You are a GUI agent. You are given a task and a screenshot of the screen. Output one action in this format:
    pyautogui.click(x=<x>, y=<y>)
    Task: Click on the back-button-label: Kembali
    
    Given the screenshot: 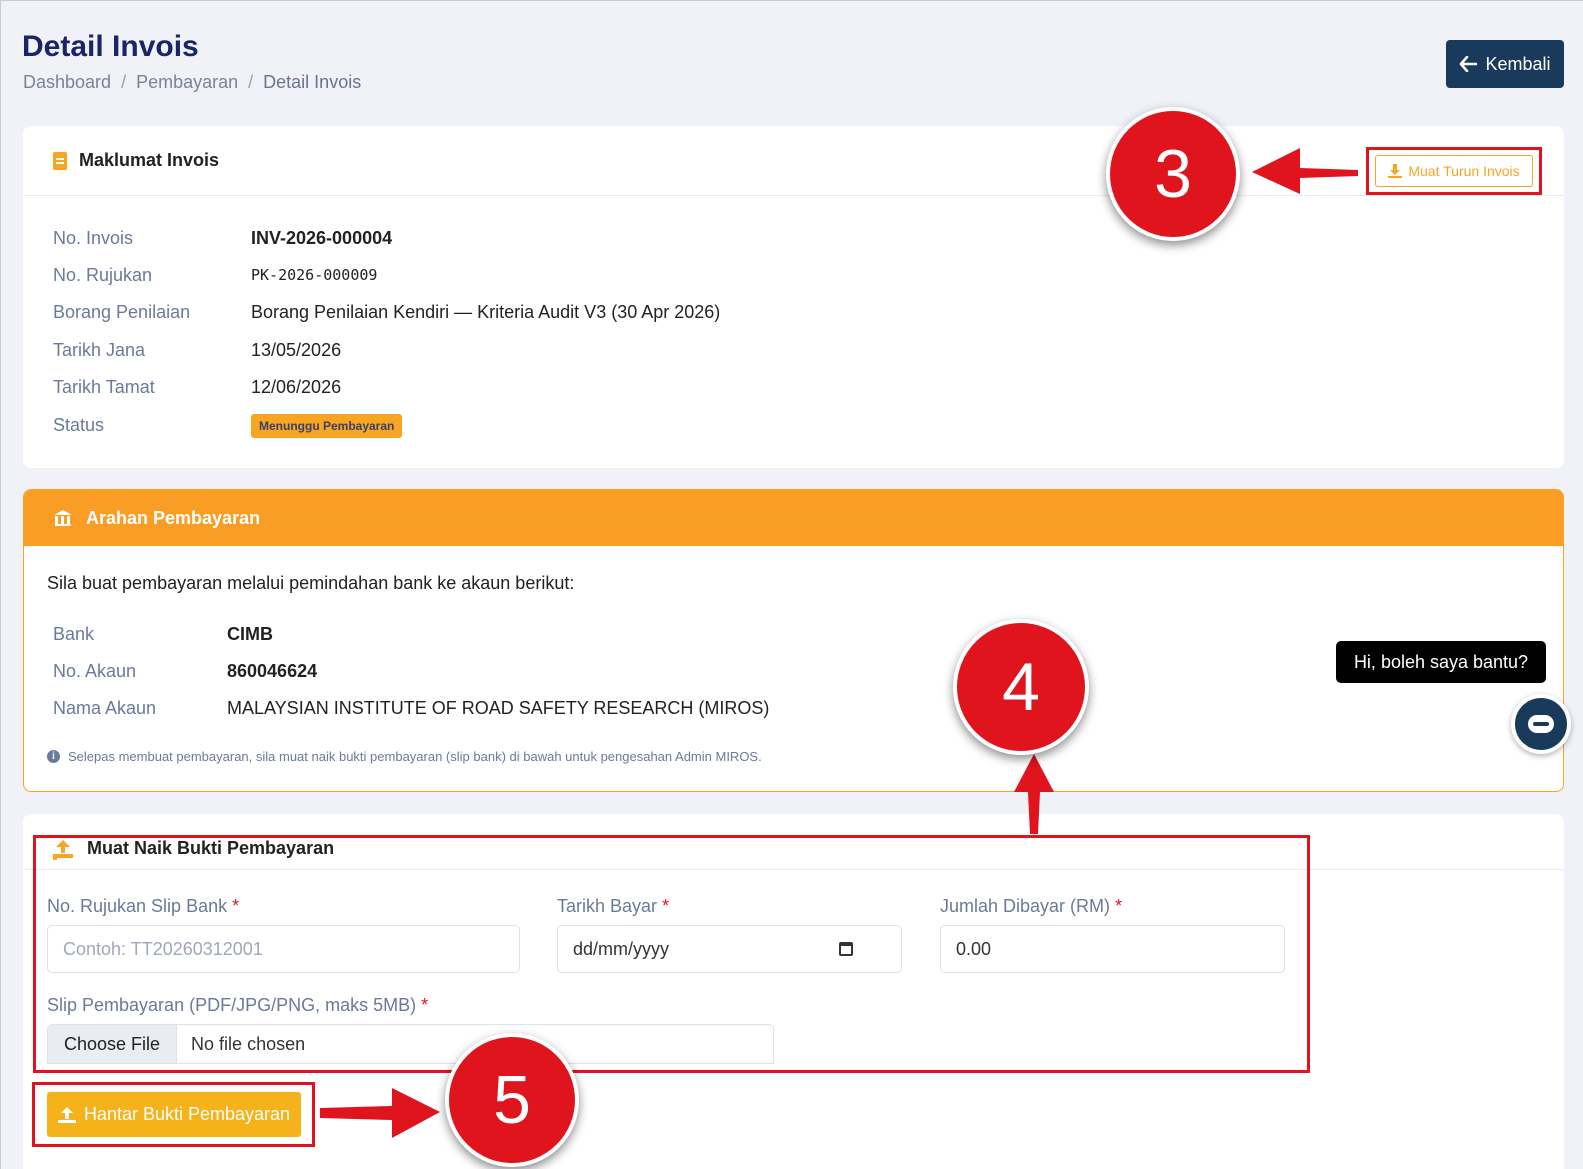 What is the action you would take?
    pyautogui.click(x=1518, y=63)
    